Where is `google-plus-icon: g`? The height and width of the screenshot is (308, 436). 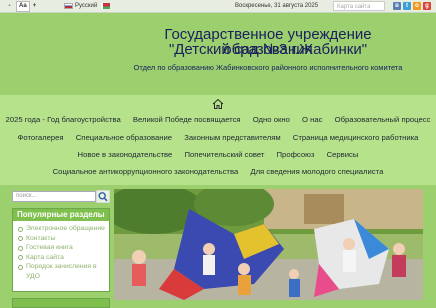 google-plus-icon: g is located at coordinates (427, 6).